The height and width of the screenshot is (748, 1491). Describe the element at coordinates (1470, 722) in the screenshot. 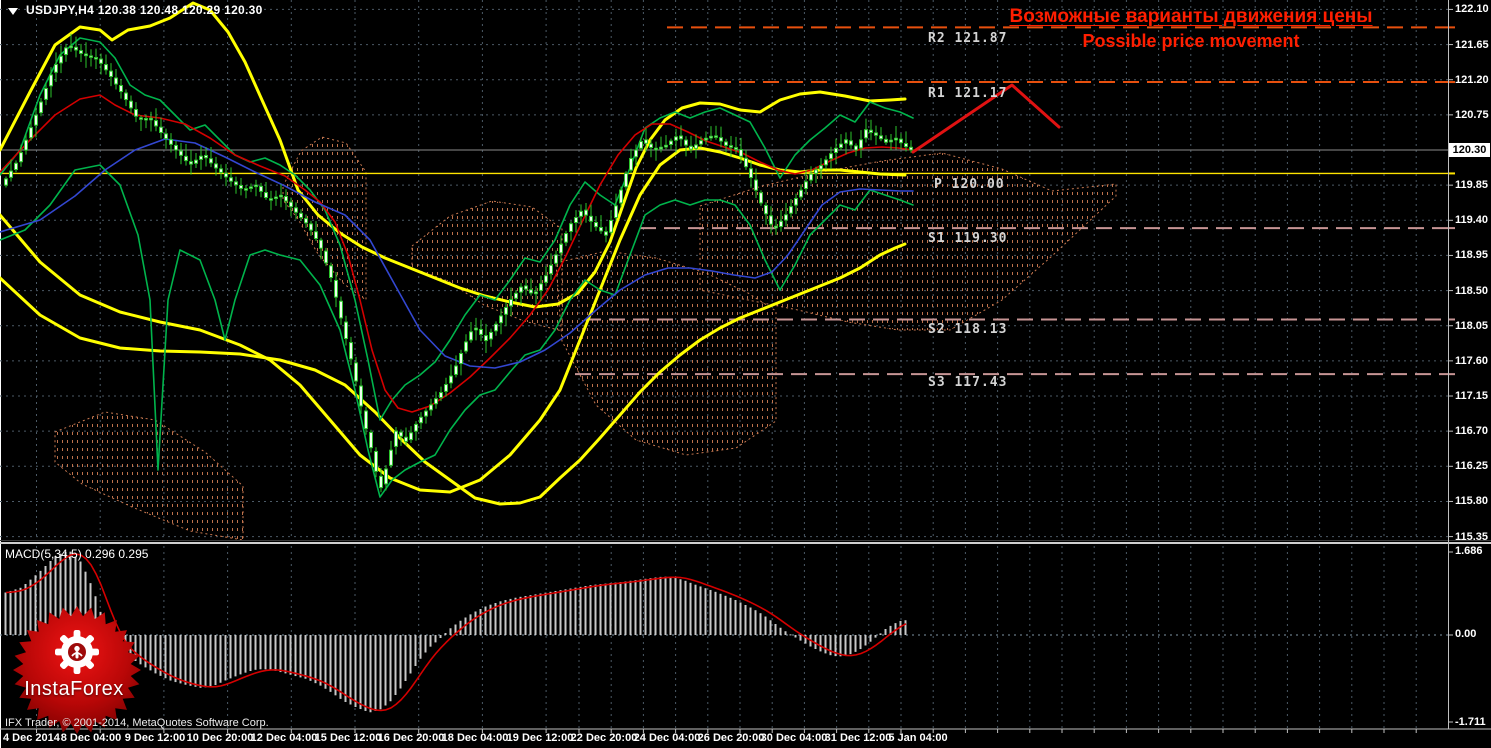

I see `macd-axis-label: -1.711` at that location.